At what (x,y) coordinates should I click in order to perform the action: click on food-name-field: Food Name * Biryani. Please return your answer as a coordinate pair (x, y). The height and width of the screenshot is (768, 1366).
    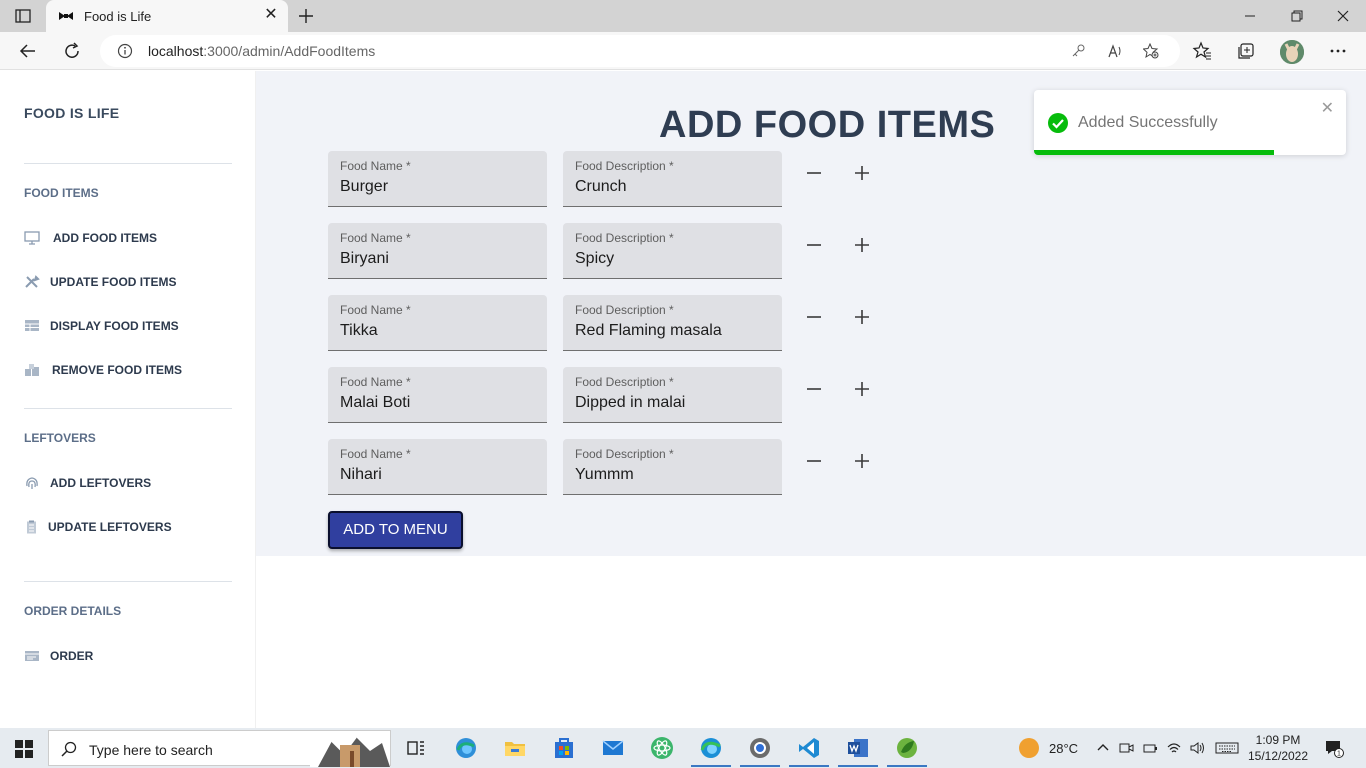
    Looking at the image, I should click on (437, 251).